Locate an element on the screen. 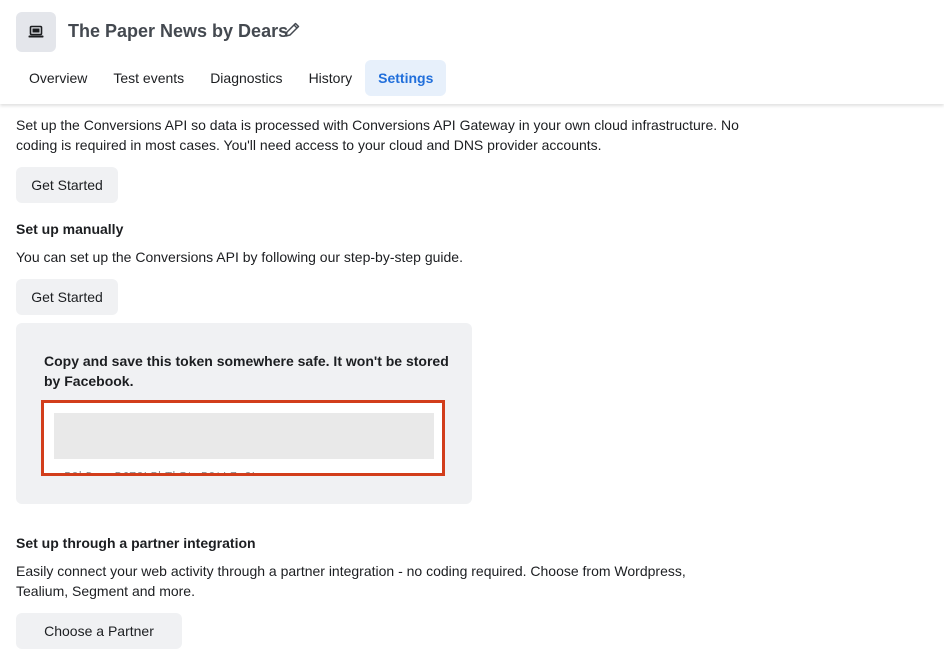  tab-settings: Settings is located at coordinates (406, 78).